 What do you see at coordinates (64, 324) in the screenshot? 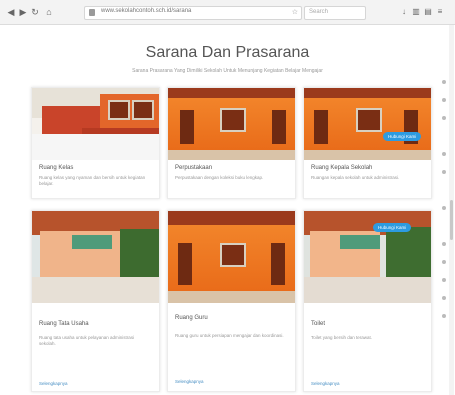
I see `card-title: Ruang Tata Usaha` at bounding box center [64, 324].